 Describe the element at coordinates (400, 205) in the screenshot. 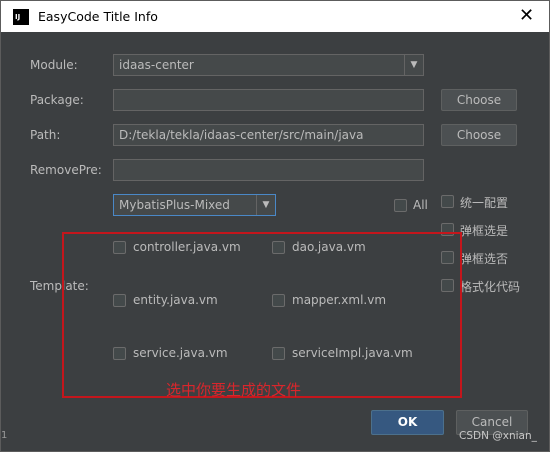

I see `all-checkbox` at that location.